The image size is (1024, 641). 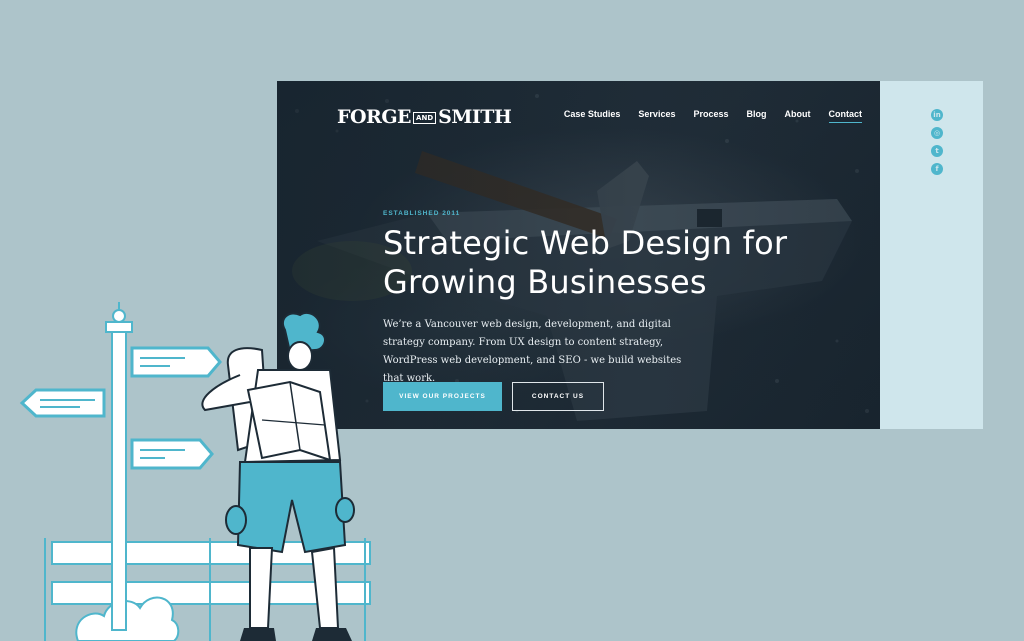 I want to click on nav-contact: Contact, so click(x=845, y=116).